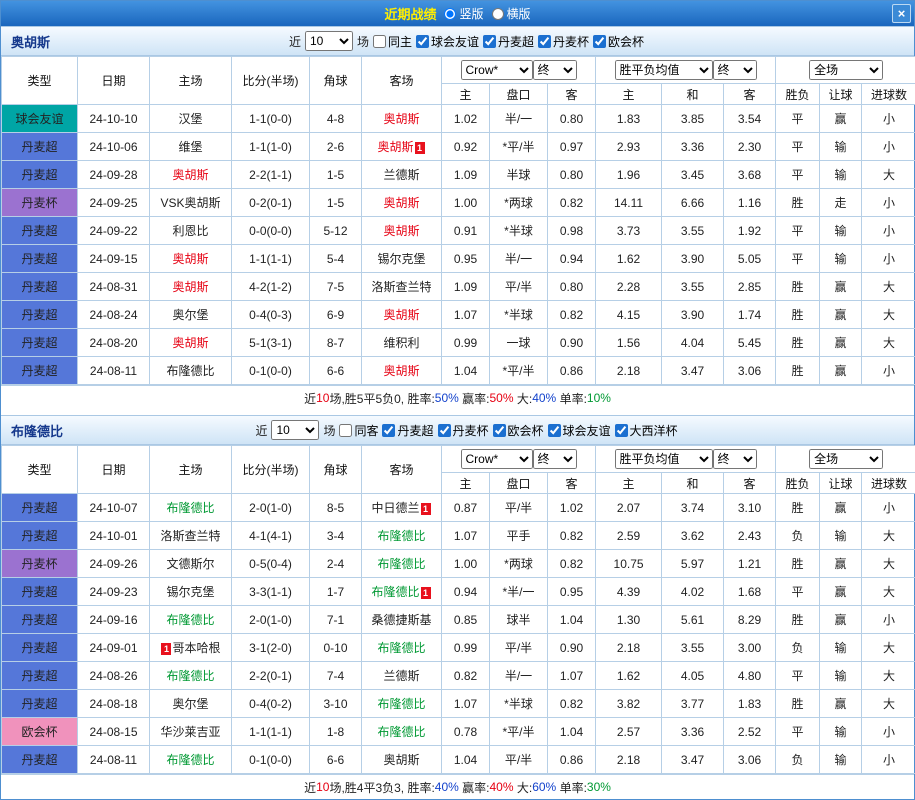 The image size is (915, 800). What do you see at coordinates (114, 536) in the screenshot?
I see `date-cell: 24-10-01` at bounding box center [114, 536].